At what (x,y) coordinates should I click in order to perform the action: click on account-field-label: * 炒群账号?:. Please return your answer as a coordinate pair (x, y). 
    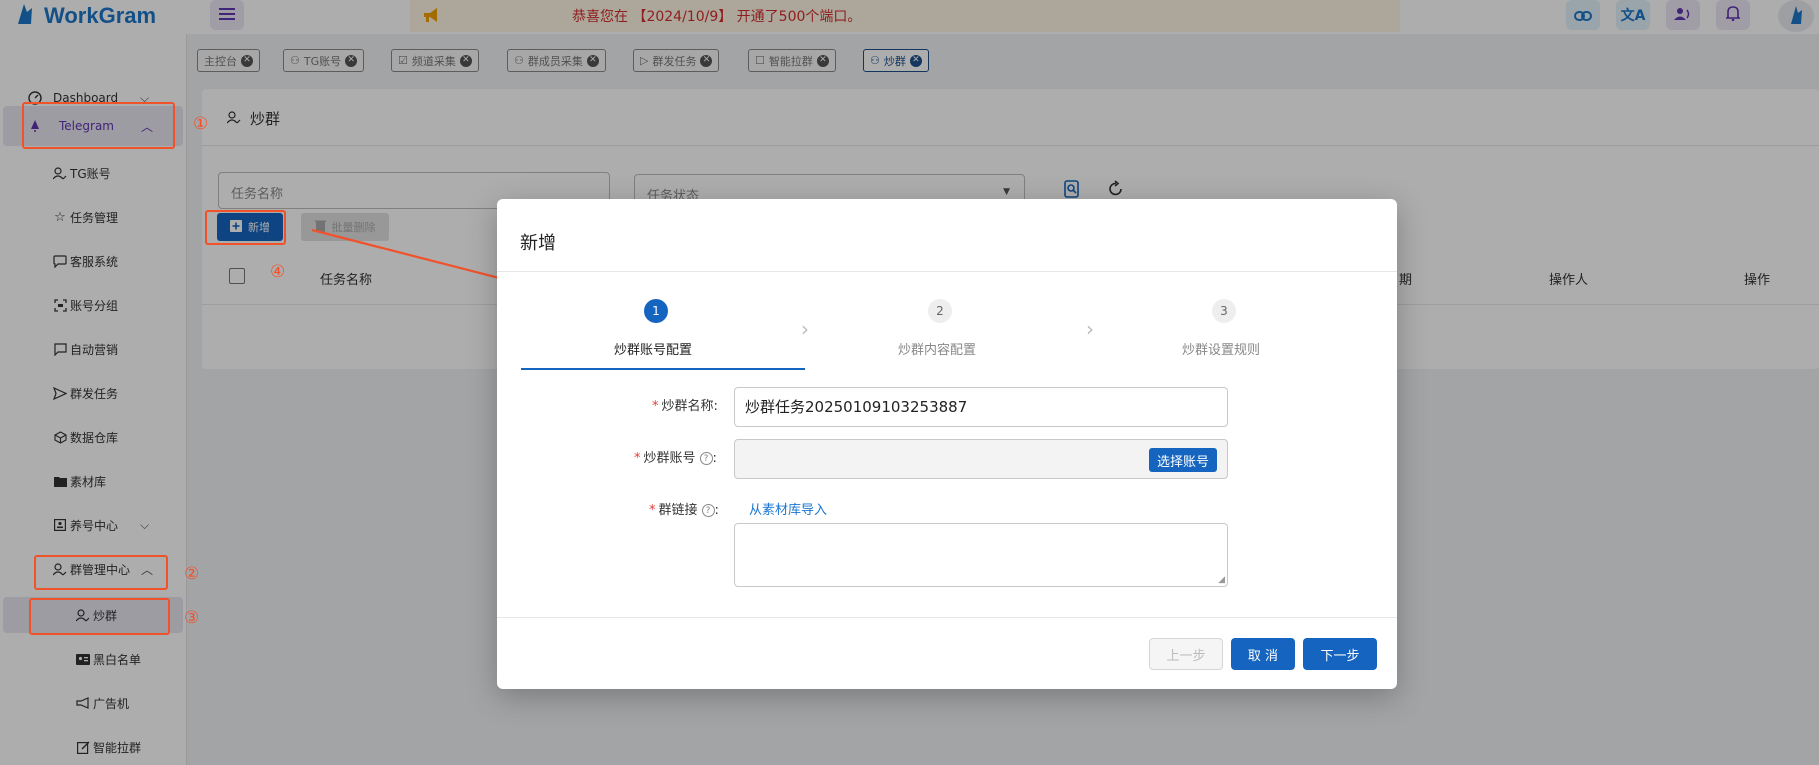
    Looking at the image, I should click on (675, 458).